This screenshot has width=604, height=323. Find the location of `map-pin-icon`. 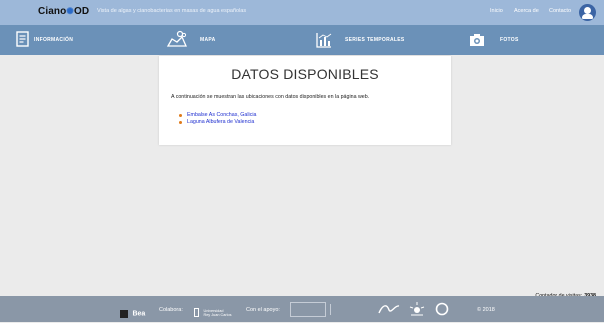

map-pin-icon is located at coordinates (177, 38).